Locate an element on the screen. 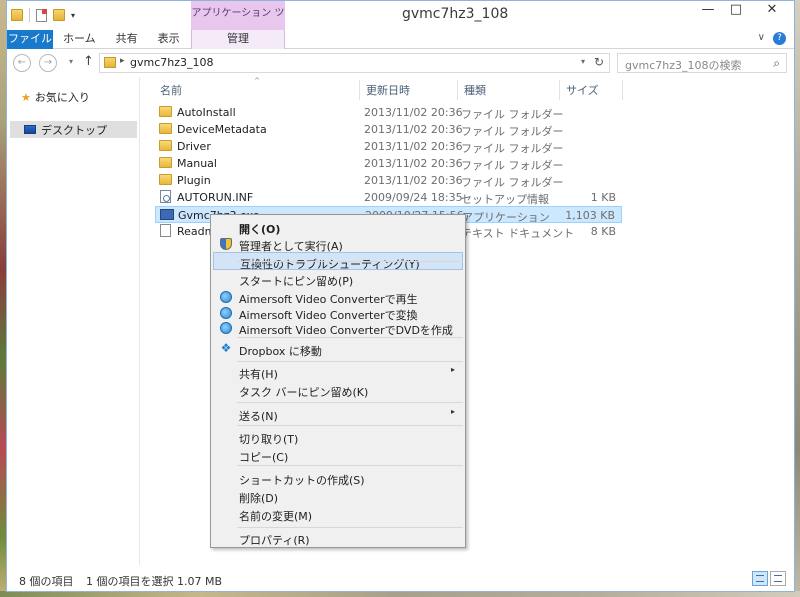 The width and height of the screenshot is (800, 597). menu-item: タスク バーにピン留め(K) is located at coordinates (338, 390).